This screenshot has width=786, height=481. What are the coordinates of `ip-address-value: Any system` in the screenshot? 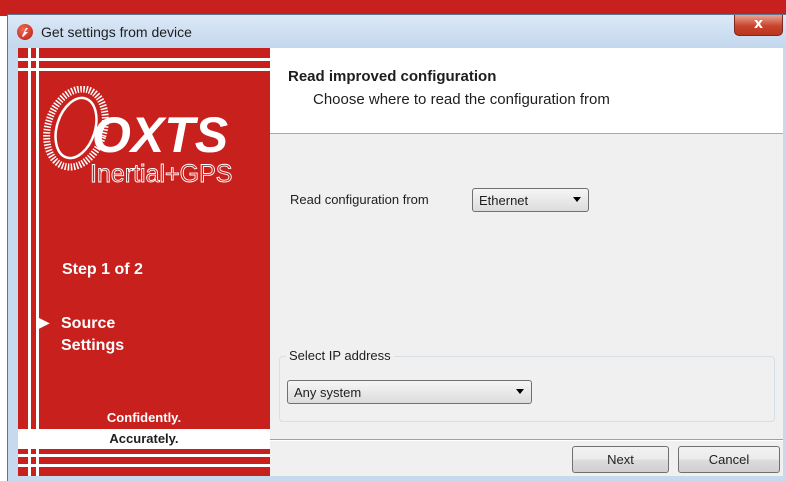 It's located at (328, 392).